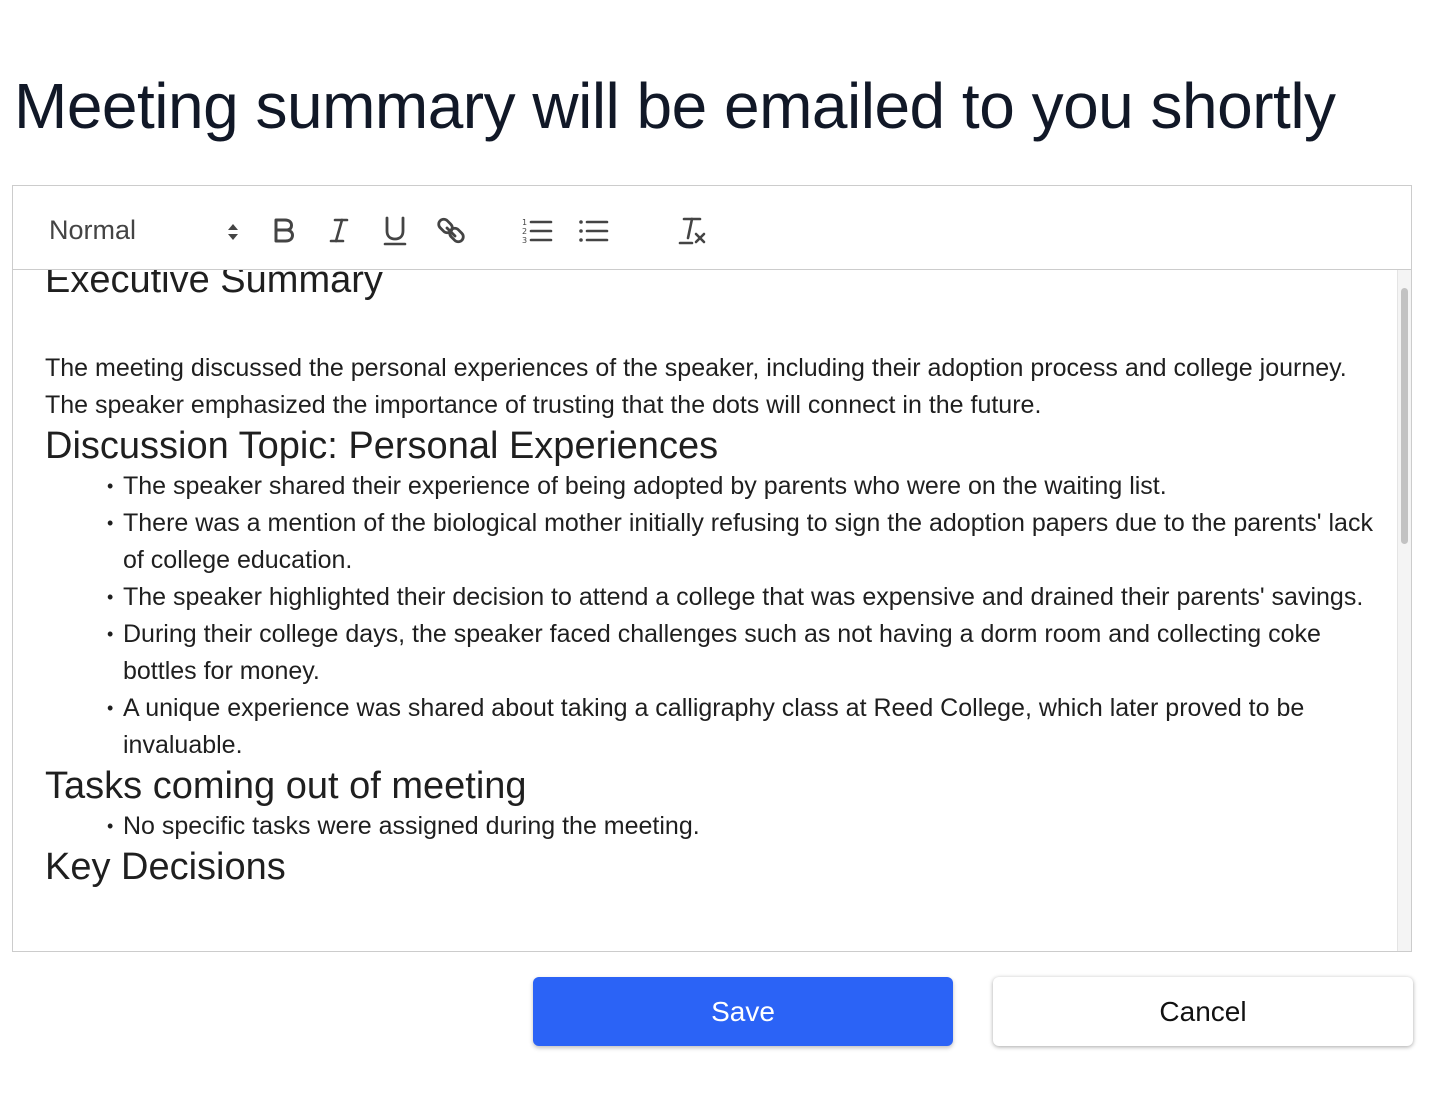 This screenshot has width=1440, height=1106. I want to click on bullet-list-icon, so click(594, 231).